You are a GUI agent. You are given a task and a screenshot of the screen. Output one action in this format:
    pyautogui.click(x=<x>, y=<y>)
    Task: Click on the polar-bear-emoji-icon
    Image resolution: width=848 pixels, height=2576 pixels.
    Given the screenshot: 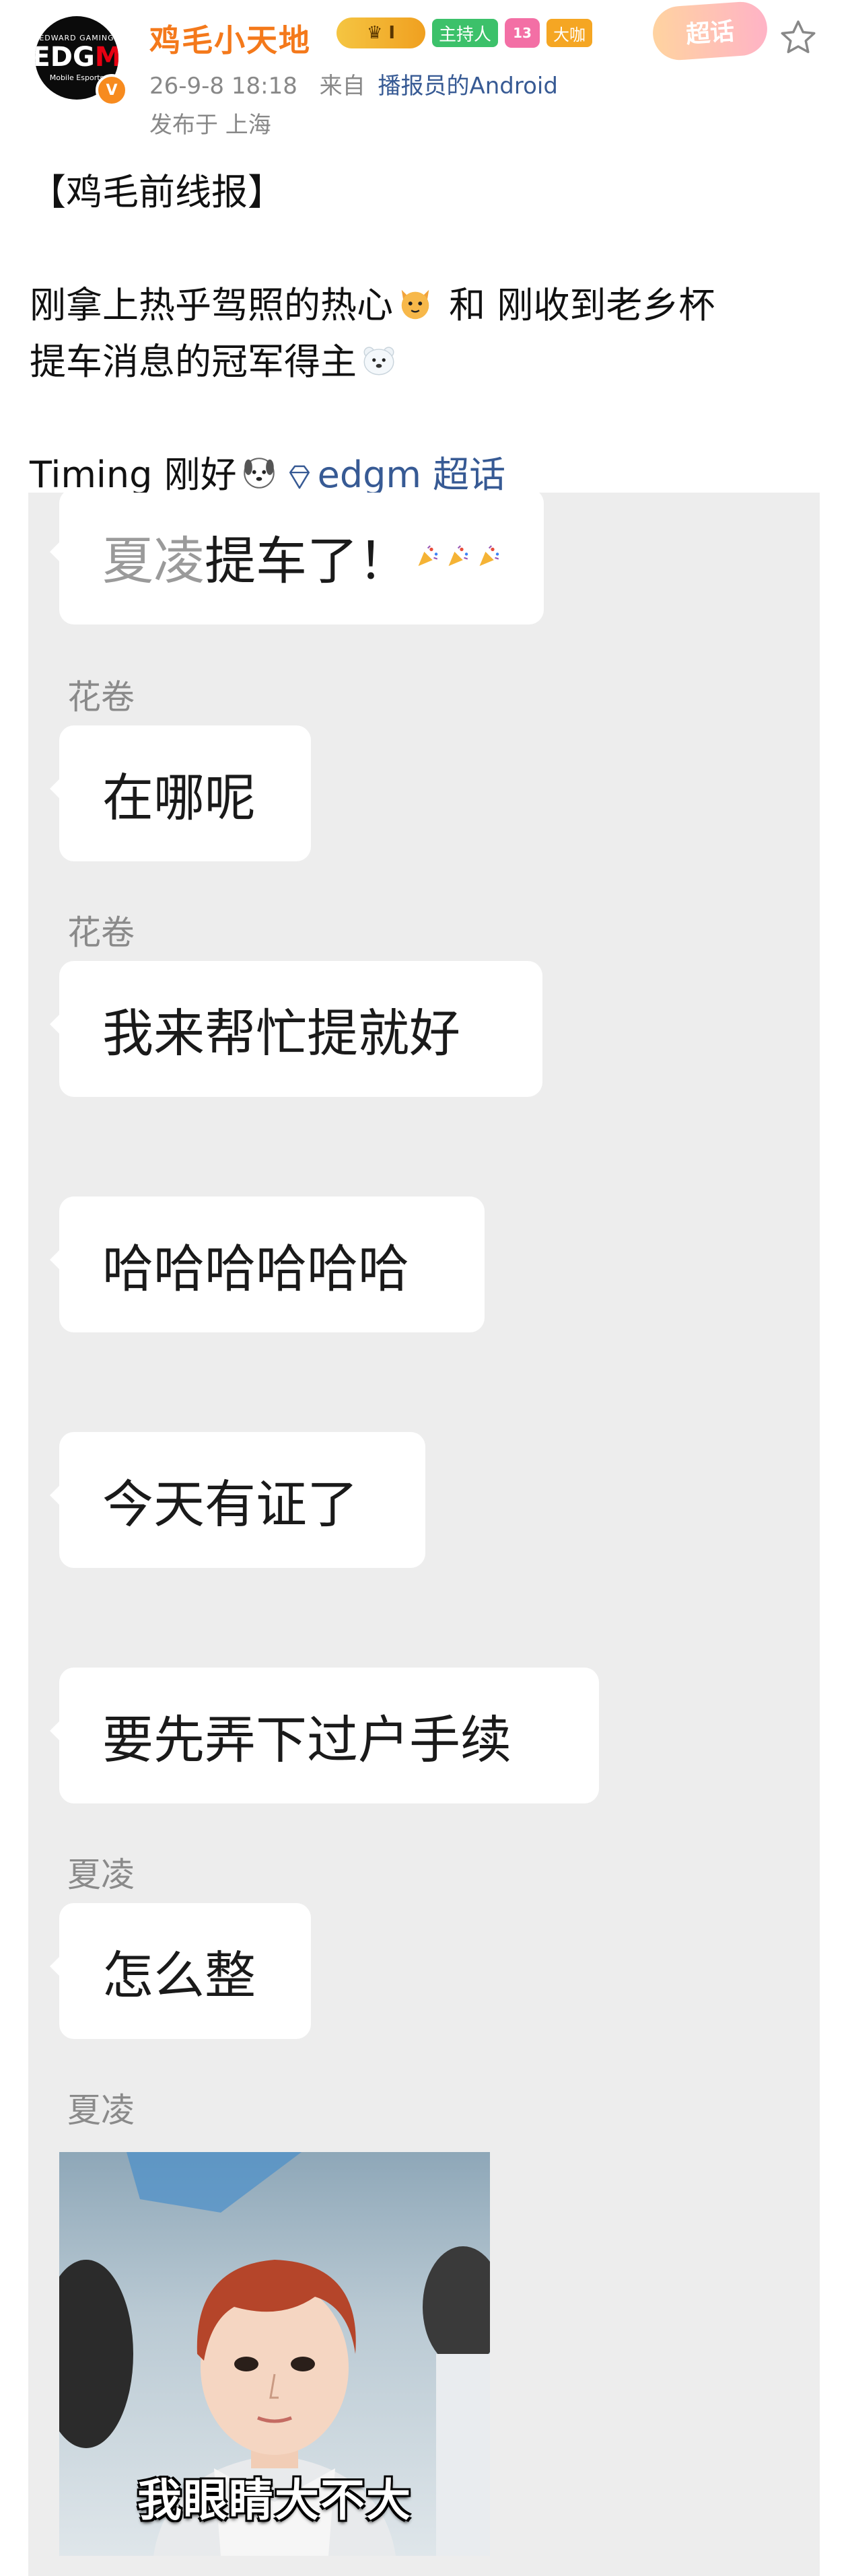 What is the action you would take?
    pyautogui.click(x=379, y=361)
    